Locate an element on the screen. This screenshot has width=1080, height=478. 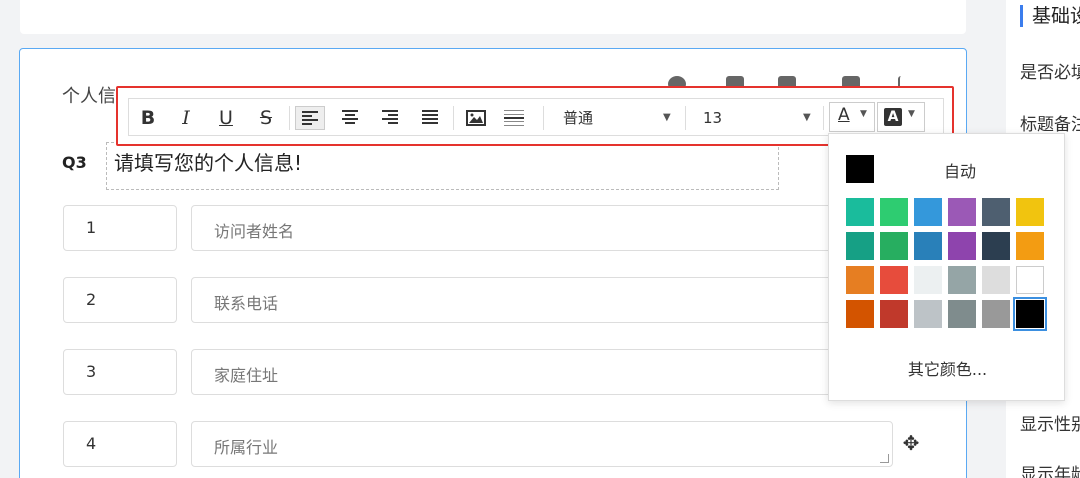
image-icon is located at coordinates (476, 118).